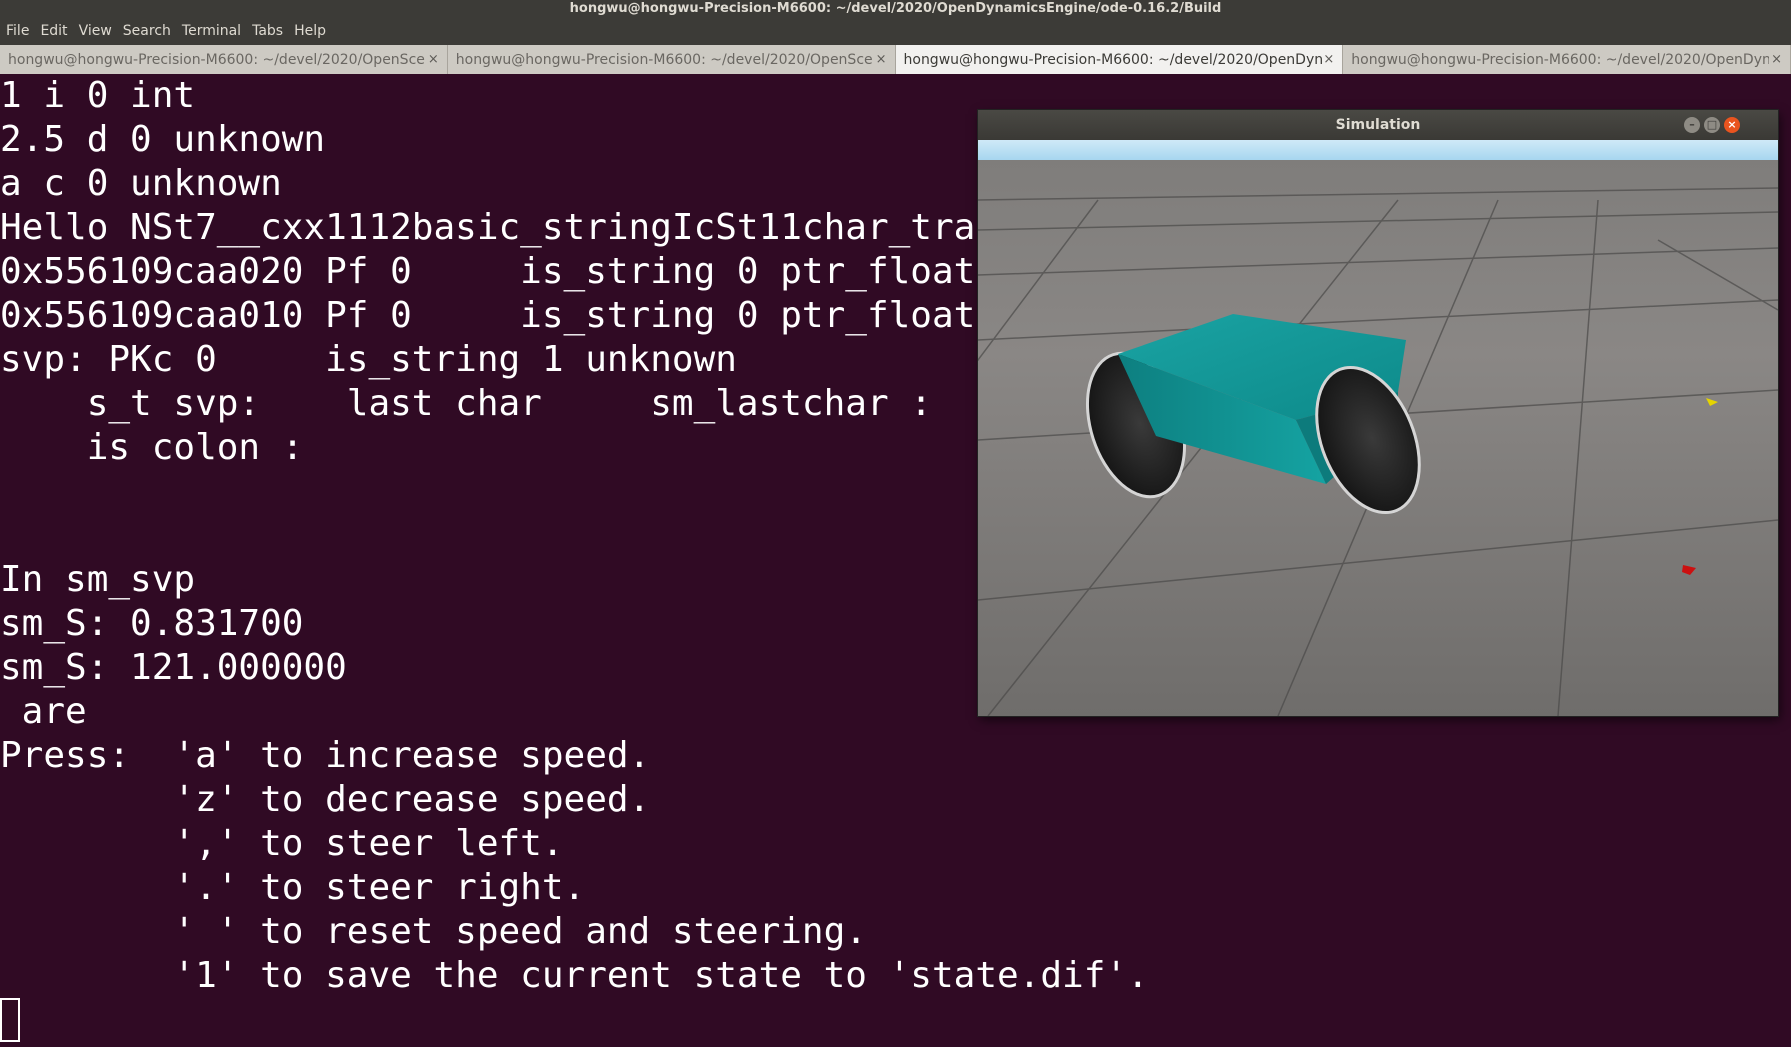 This screenshot has height=1047, width=1791. Describe the element at coordinates (43, 711) in the screenshot. I see `terminal-line: are` at that location.